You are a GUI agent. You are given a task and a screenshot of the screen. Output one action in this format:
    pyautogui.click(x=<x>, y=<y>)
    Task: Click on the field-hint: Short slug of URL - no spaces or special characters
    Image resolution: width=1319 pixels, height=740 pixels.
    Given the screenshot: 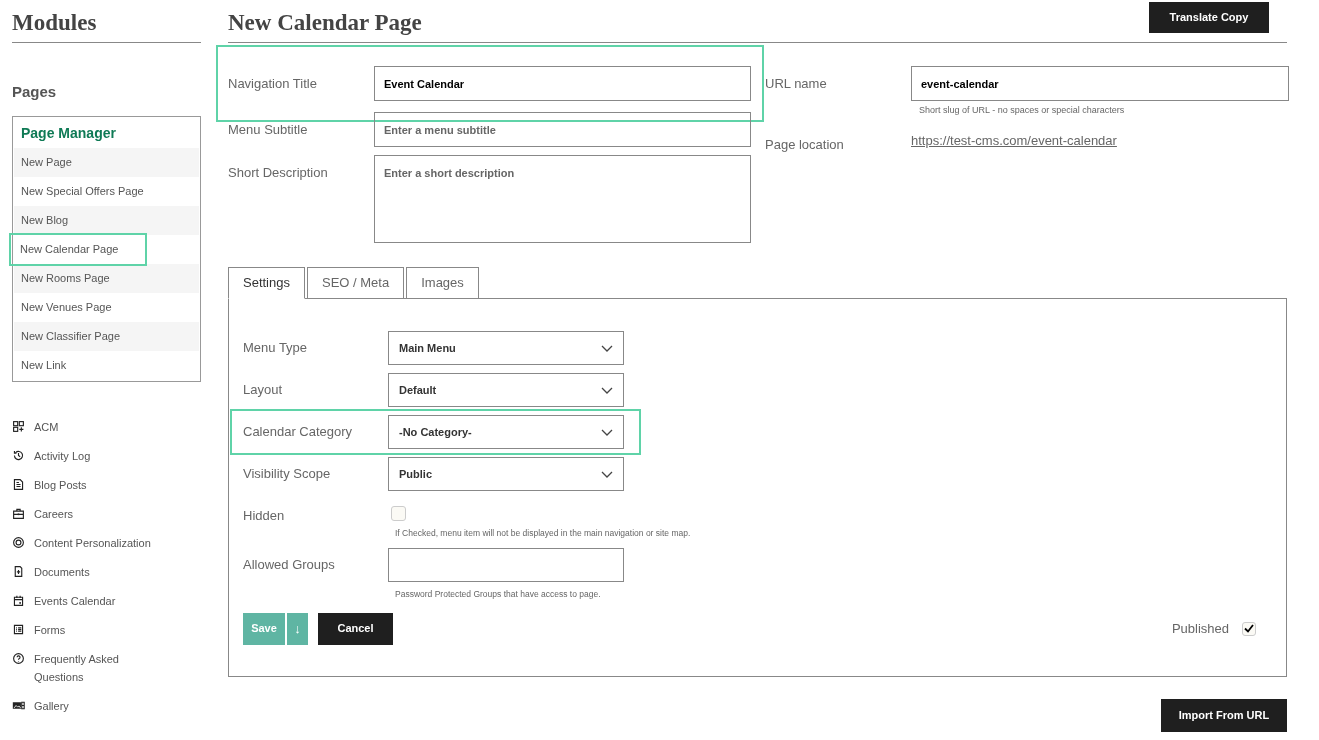 What is the action you would take?
    pyautogui.click(x=1022, y=110)
    